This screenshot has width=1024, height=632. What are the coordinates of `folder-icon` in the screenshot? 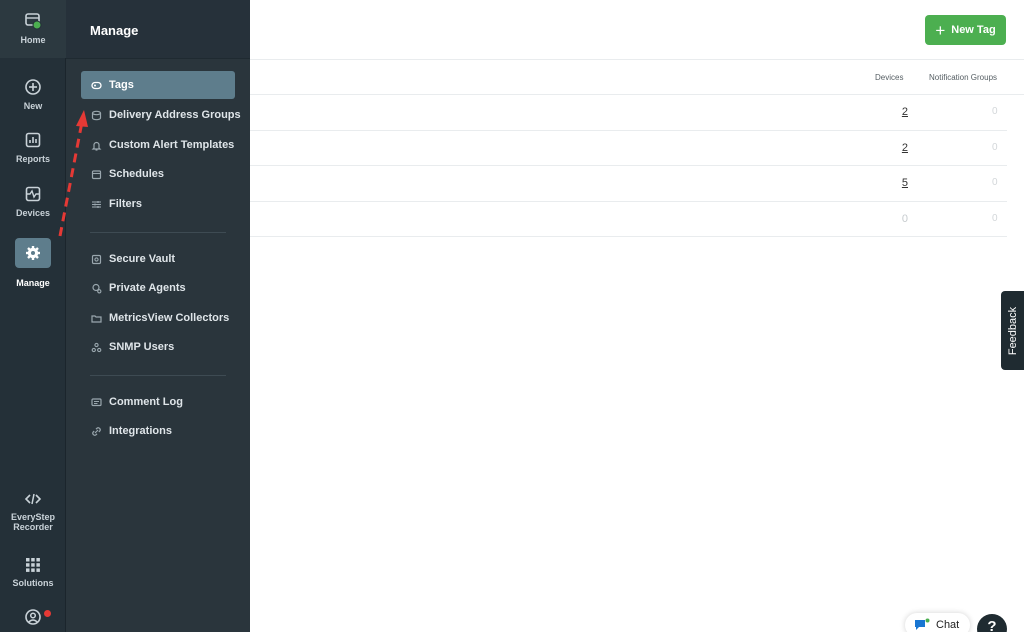 It's located at (96, 318).